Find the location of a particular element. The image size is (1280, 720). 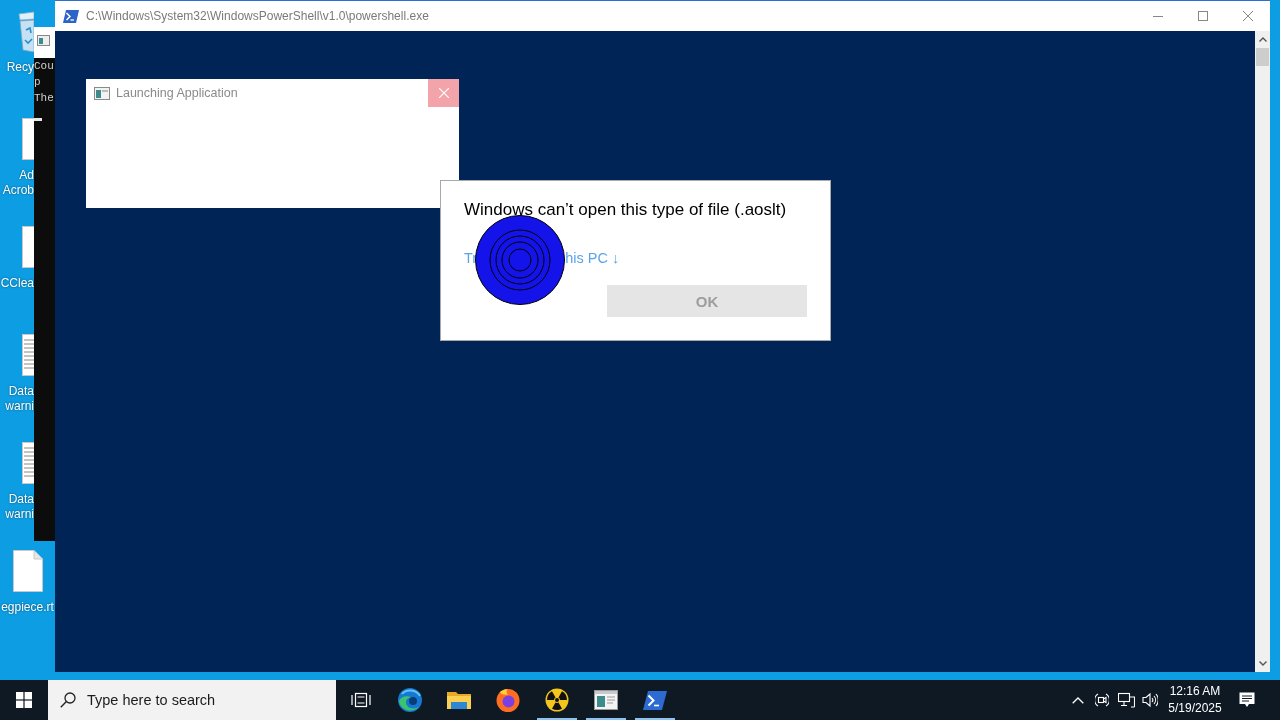

start-icon is located at coordinates (24, 700).